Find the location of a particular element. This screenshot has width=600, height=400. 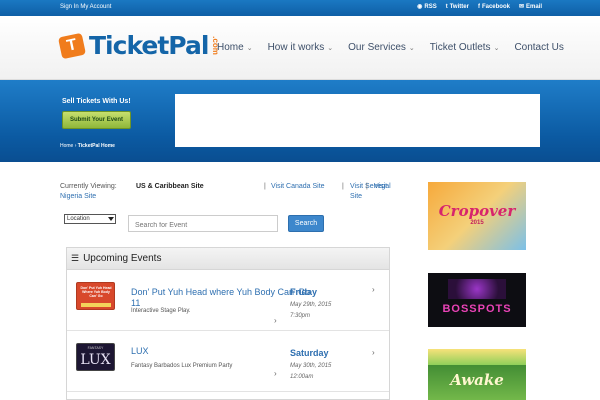

awake-ad: Awake is located at coordinates (477, 374).